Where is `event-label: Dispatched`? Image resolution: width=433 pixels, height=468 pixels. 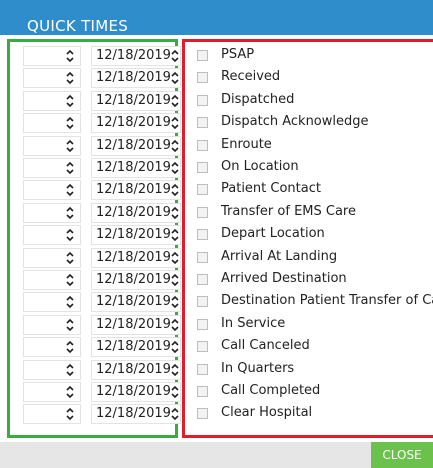 event-label: Dispatched is located at coordinates (258, 99).